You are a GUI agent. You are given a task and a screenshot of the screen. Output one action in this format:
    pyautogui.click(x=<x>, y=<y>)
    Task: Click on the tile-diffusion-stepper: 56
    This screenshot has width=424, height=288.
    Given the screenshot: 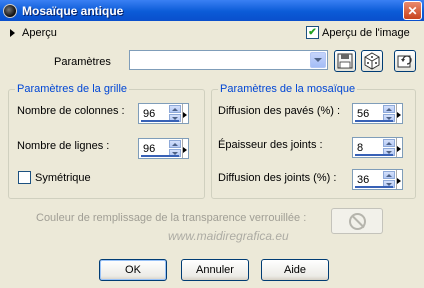 What is the action you would take?
    pyautogui.click(x=377, y=113)
    